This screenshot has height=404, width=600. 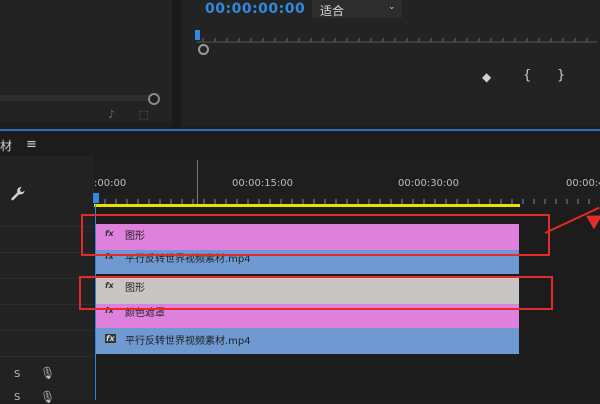 What do you see at coordinates (86, 61) in the screenshot?
I see `project-panel` at bounding box center [86, 61].